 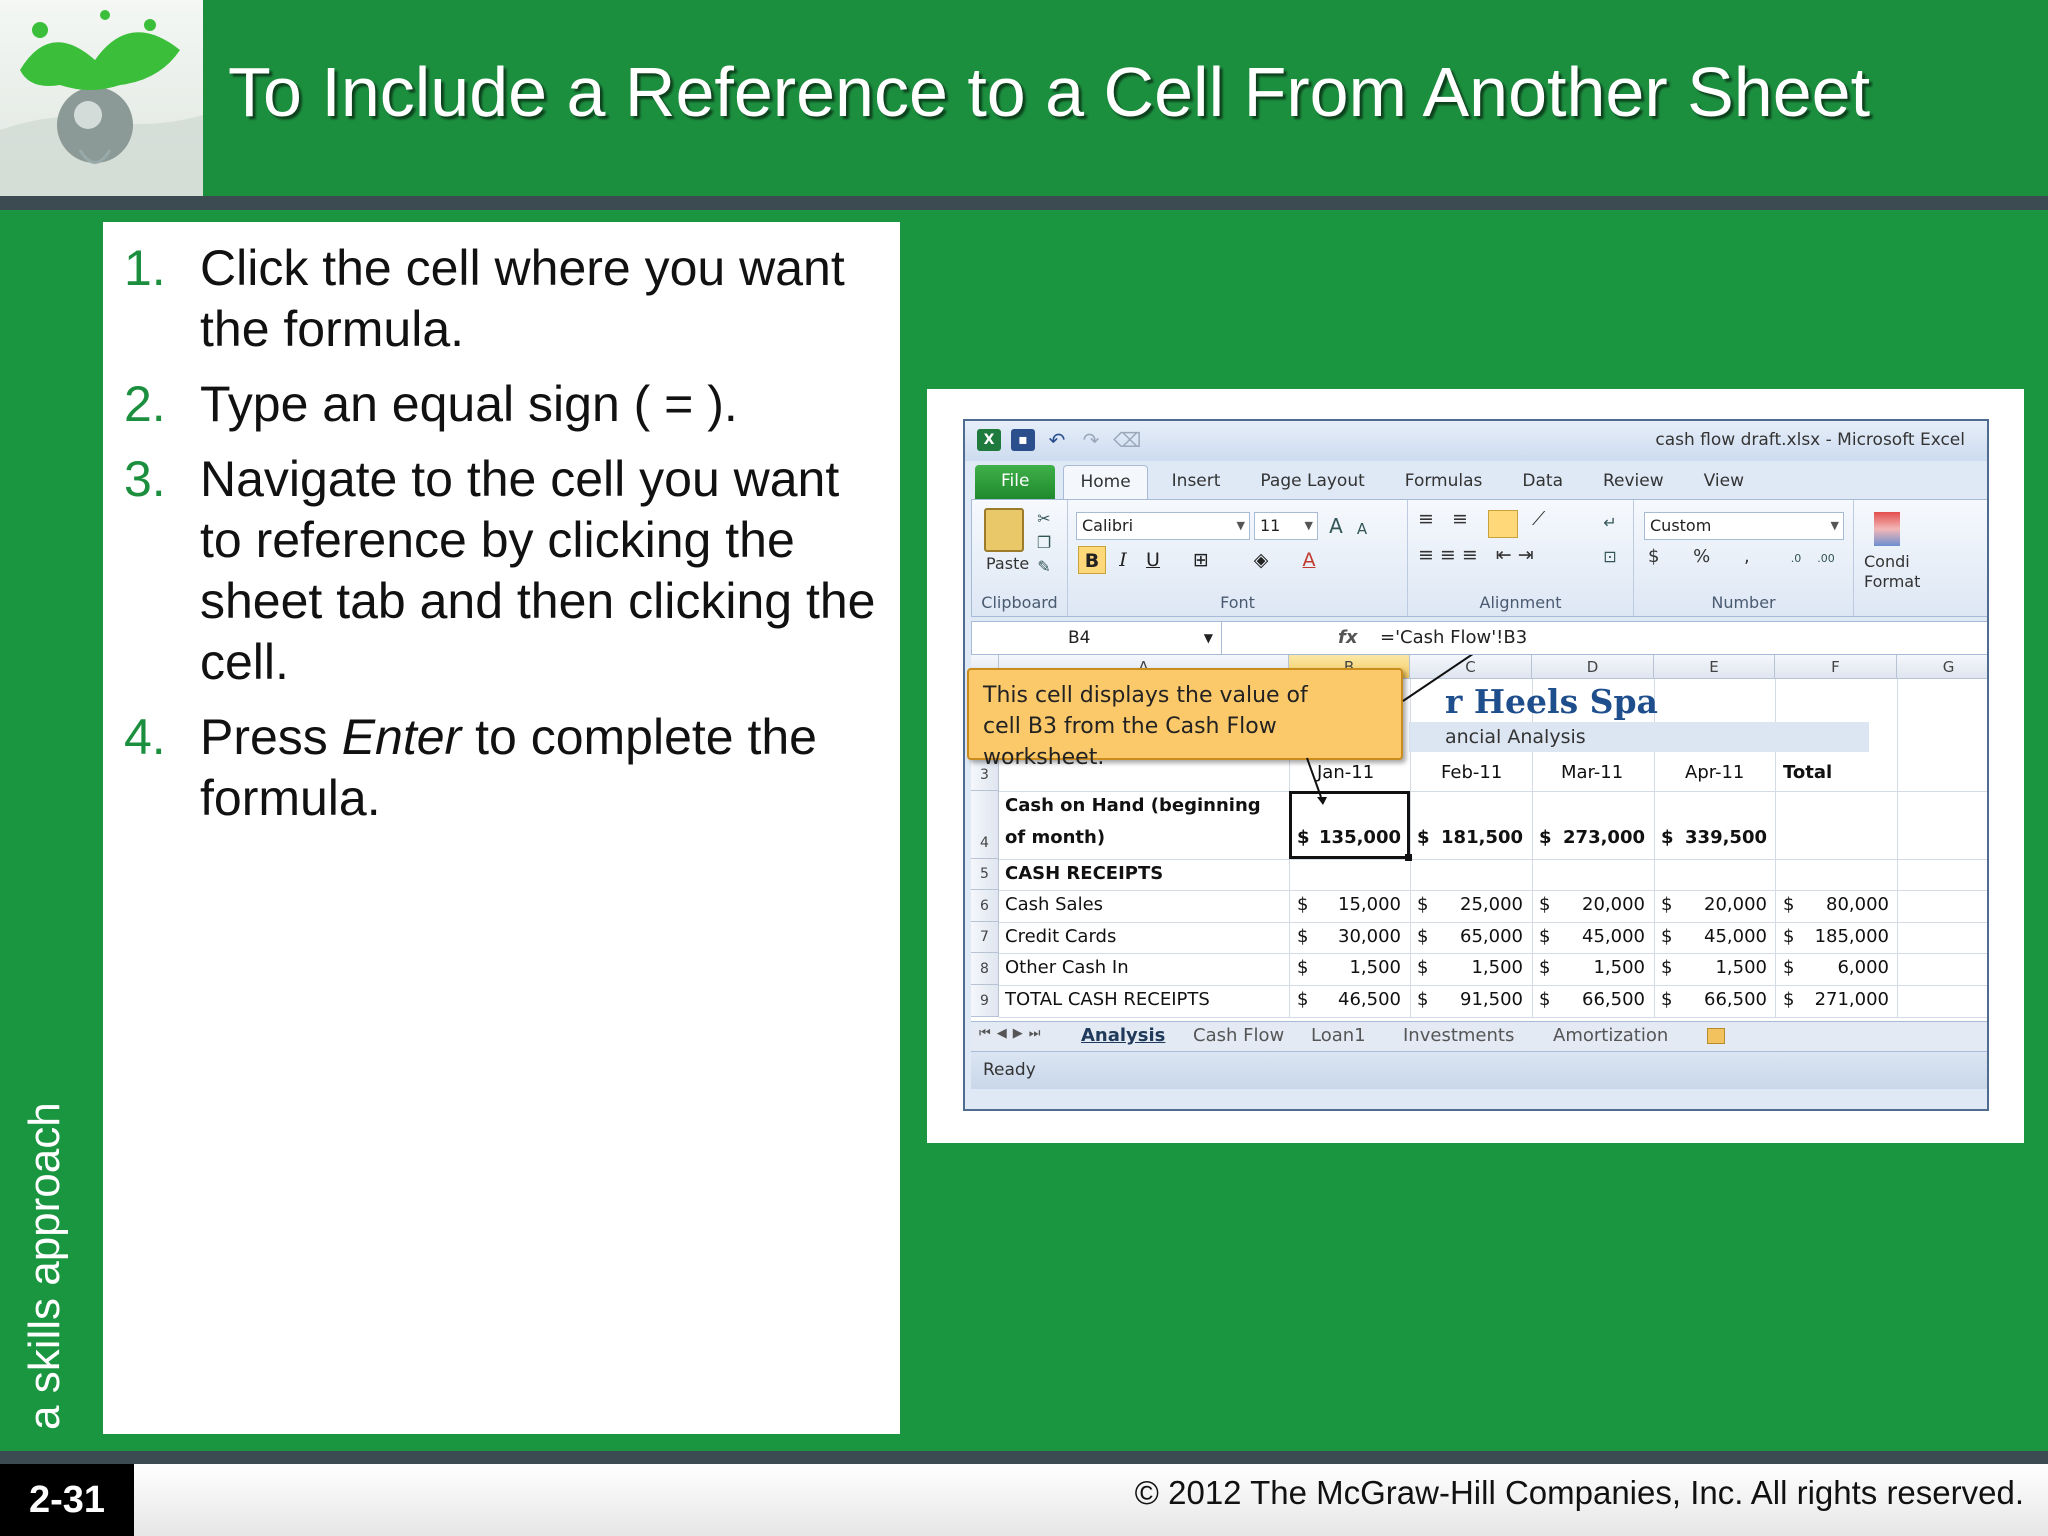 I want to click on selected-cell-b4, so click(x=1350, y=826).